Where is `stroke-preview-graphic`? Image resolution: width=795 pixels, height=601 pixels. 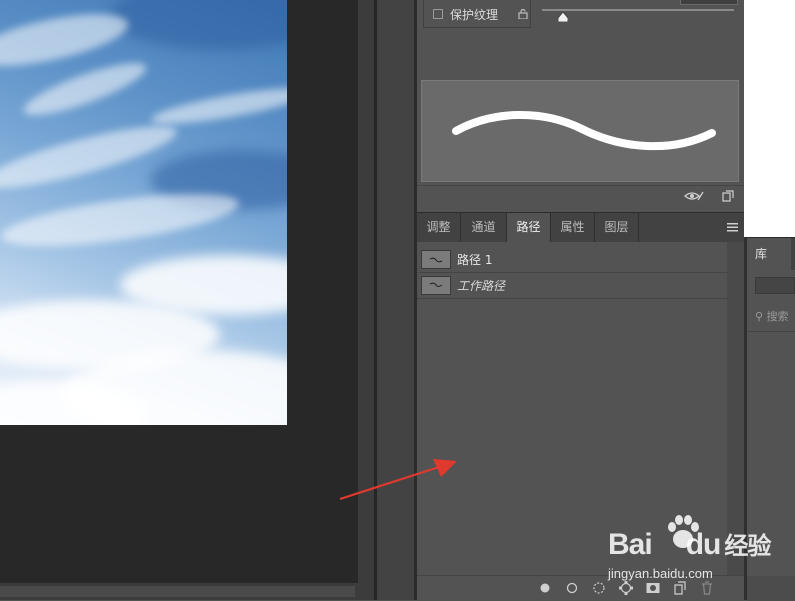 stroke-preview-graphic is located at coordinates (584, 131).